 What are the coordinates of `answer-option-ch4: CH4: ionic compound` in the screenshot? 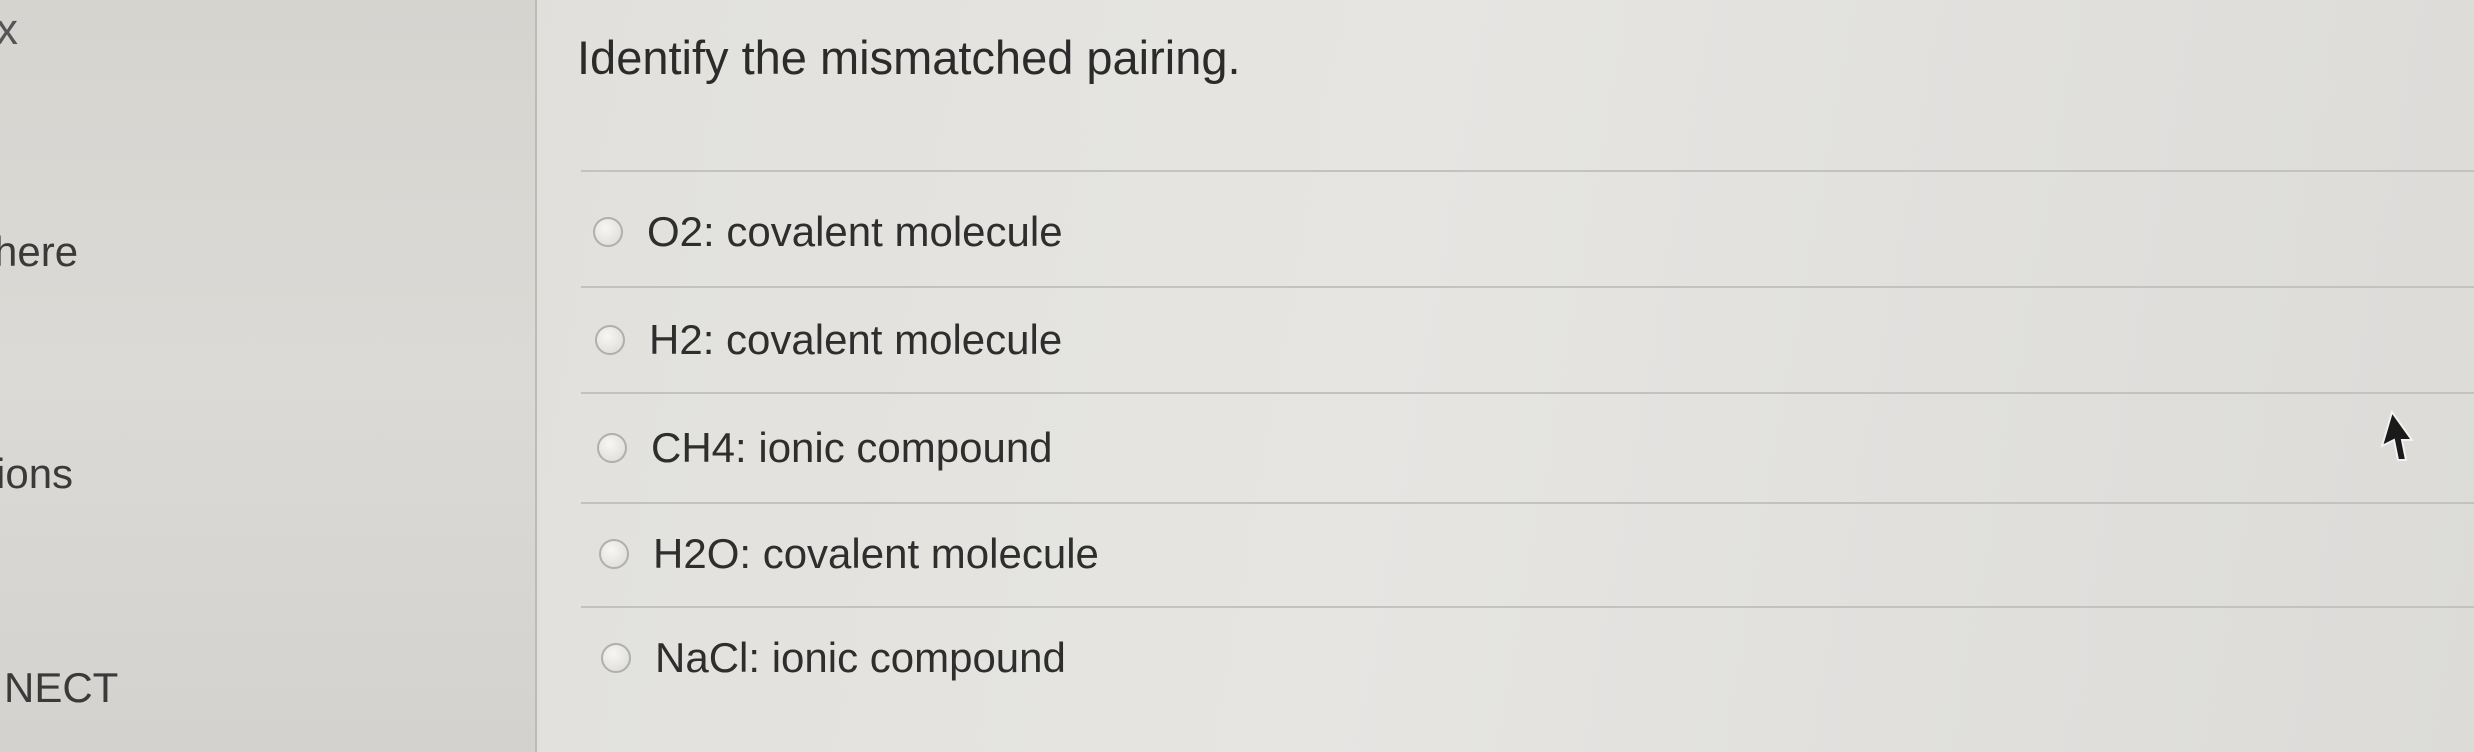 It's located at (825, 448).